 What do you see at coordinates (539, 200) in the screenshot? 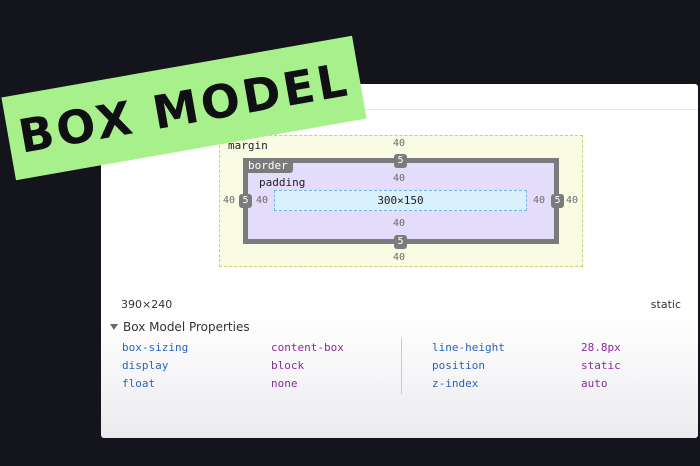
I see `padding-right-value: 40` at bounding box center [539, 200].